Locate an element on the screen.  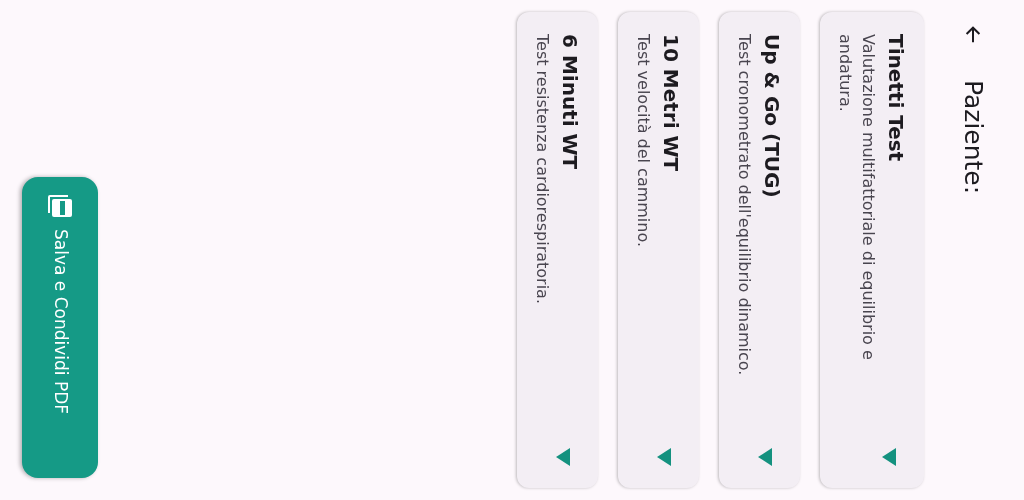
pdf-file-icon is located at coordinates (60, 206).